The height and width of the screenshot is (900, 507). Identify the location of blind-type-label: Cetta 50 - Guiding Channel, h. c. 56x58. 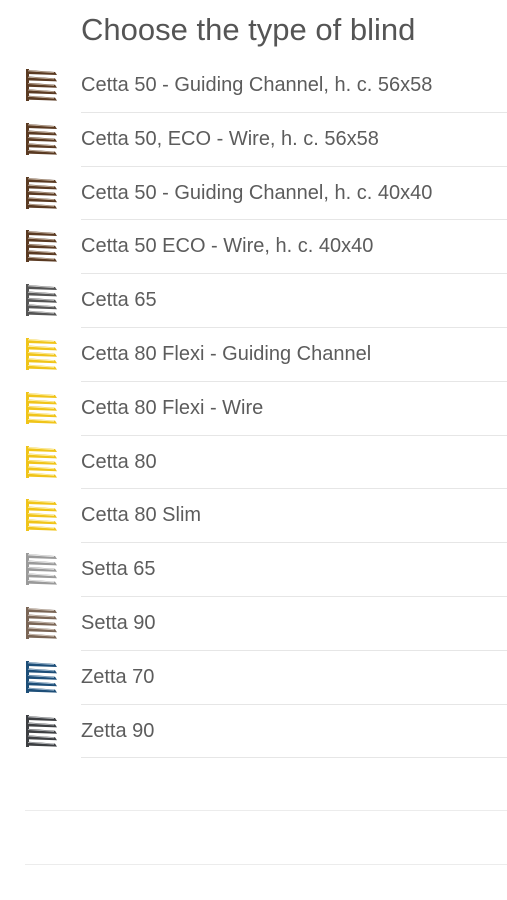
(257, 85).